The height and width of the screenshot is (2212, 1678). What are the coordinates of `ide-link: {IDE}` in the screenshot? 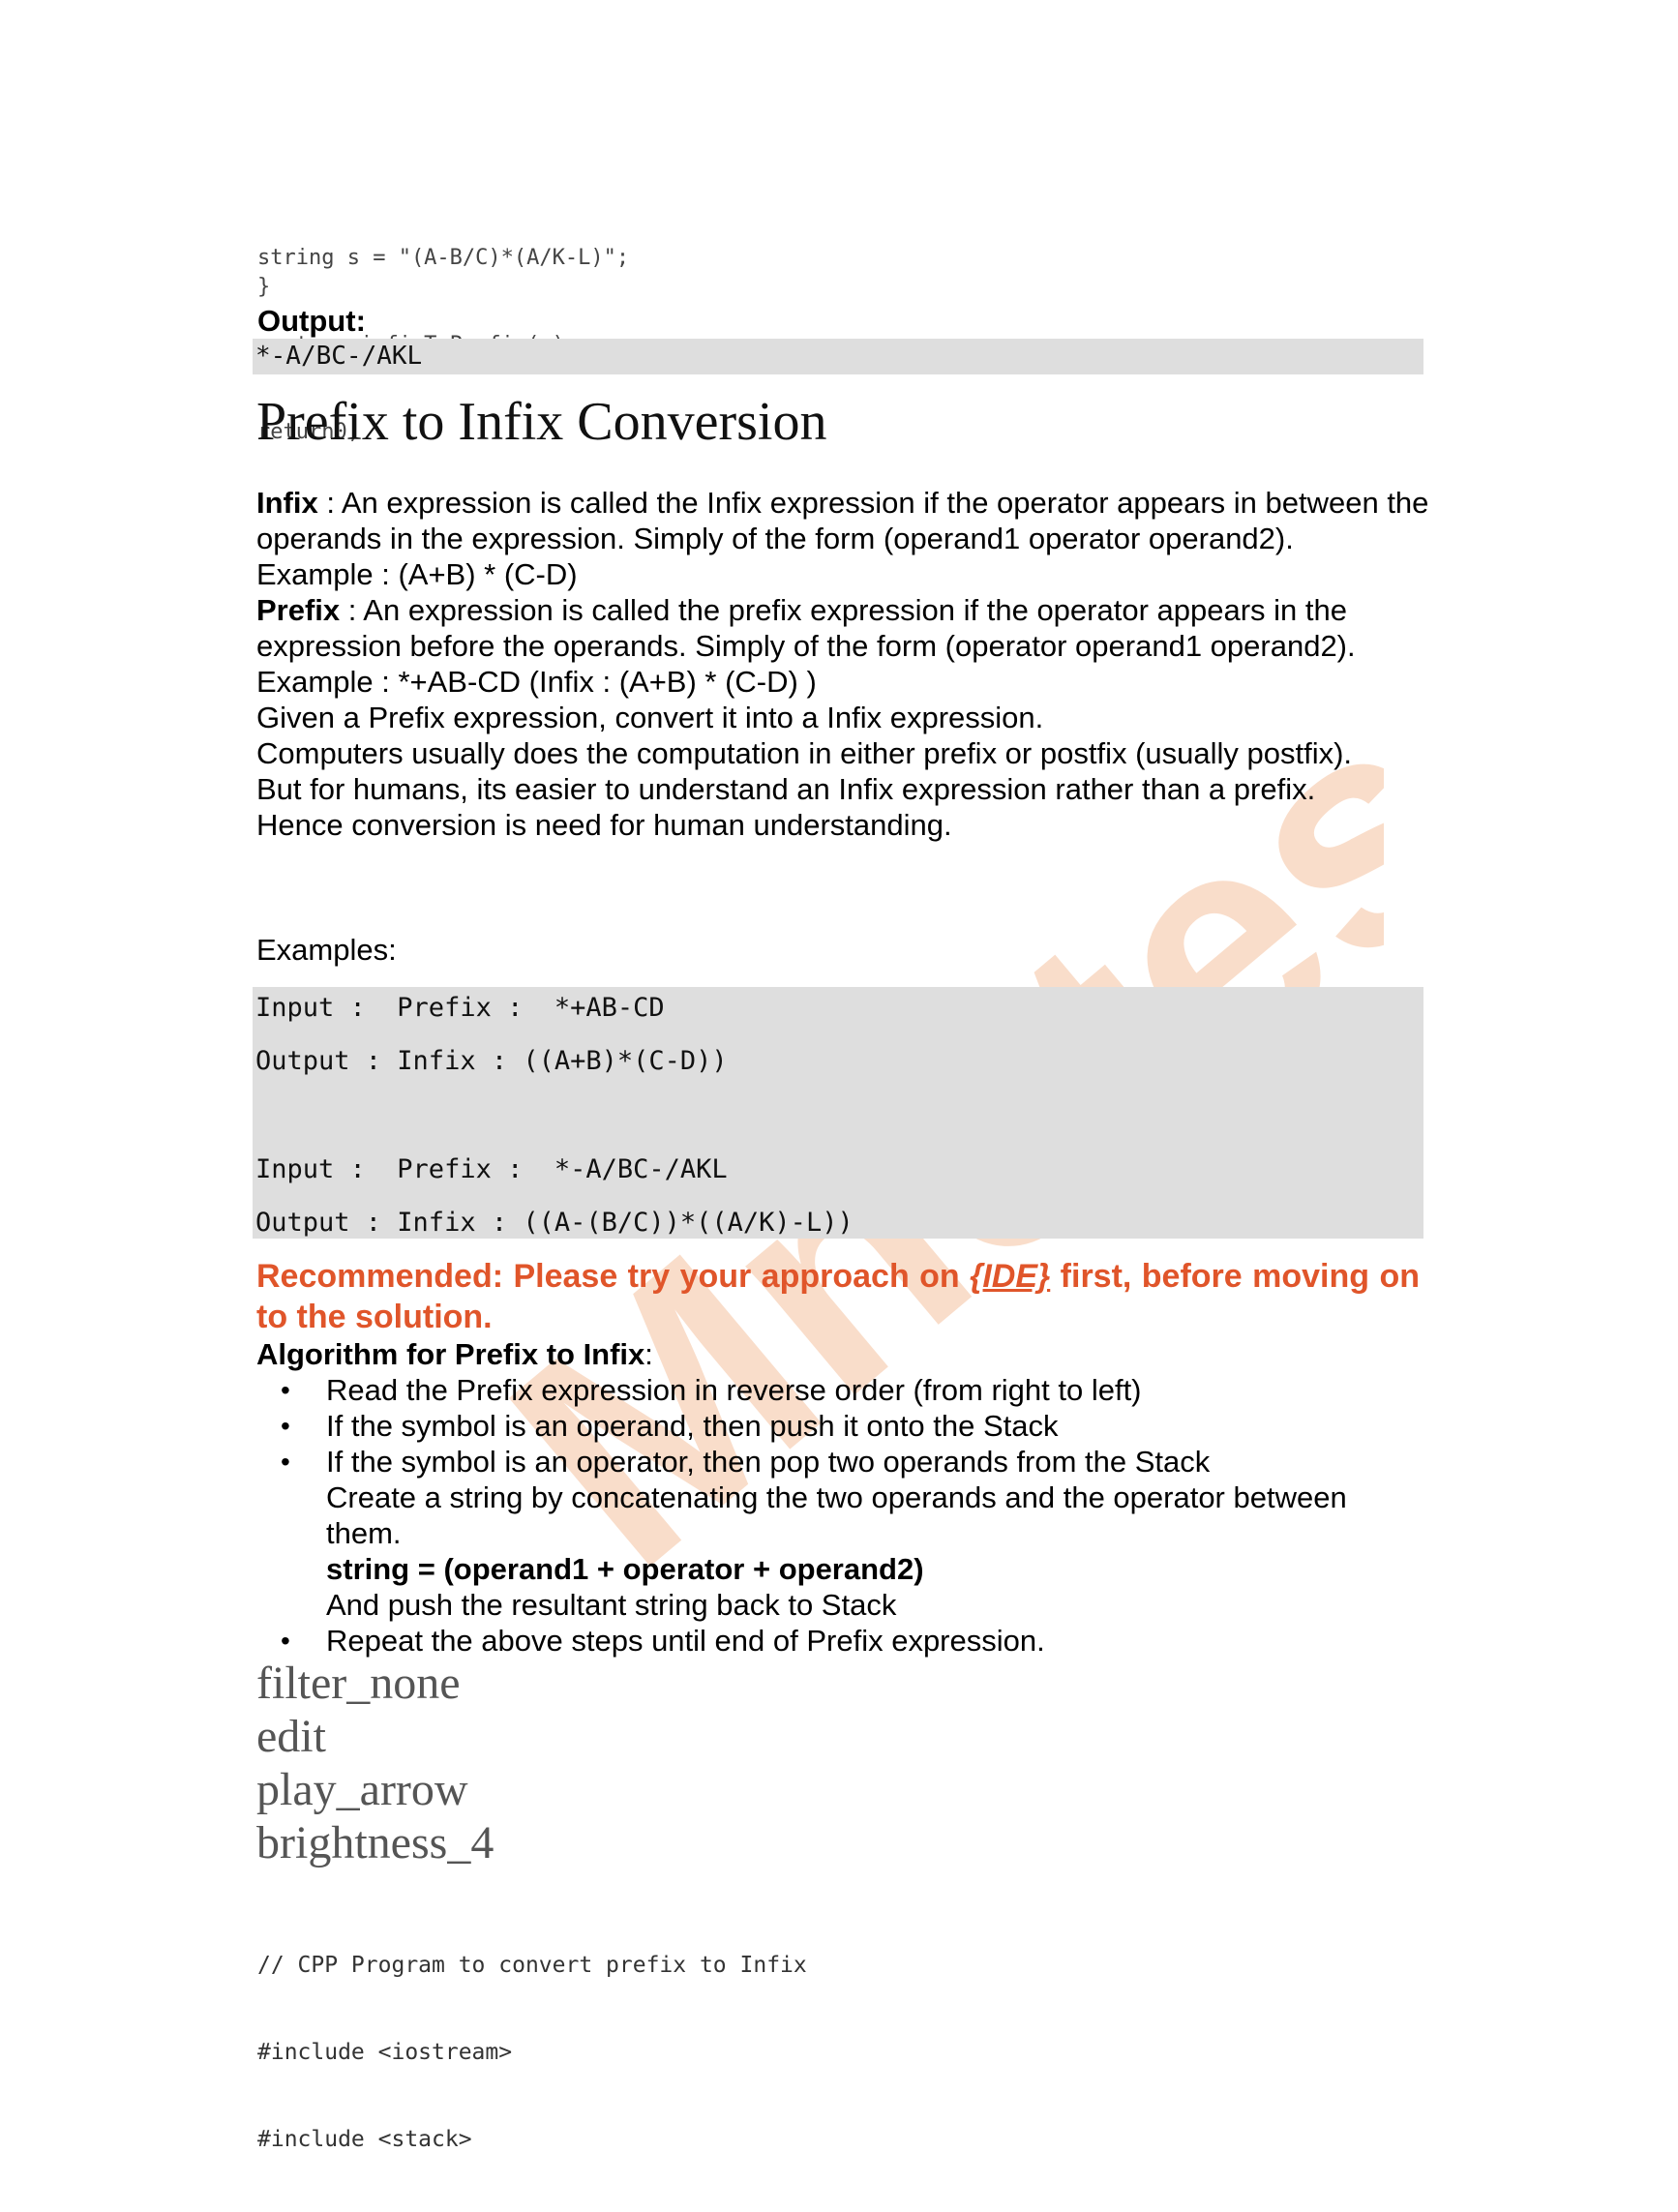 It's located at (1010, 1277).